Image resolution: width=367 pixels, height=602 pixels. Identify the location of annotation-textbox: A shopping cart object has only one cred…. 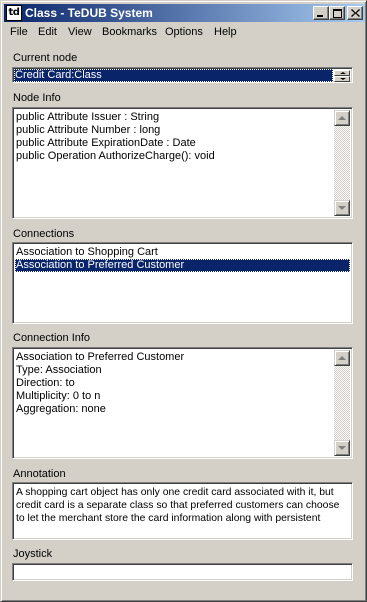
(182, 511).